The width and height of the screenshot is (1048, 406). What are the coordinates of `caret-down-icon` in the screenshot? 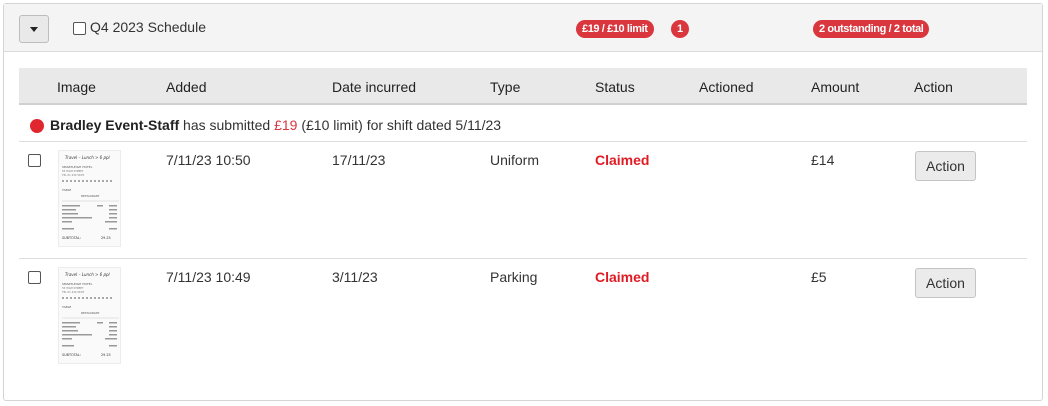 It's located at (34, 29).